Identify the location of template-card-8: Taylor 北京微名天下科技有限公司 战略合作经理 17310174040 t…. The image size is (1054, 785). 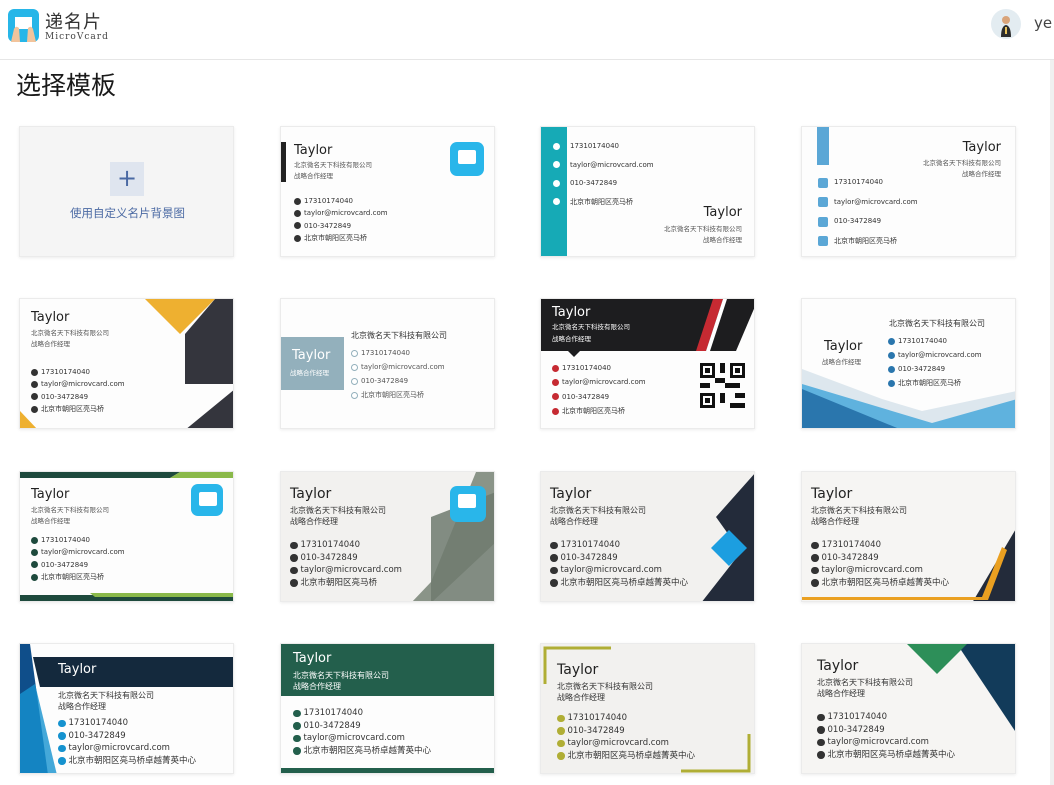
(126, 536).